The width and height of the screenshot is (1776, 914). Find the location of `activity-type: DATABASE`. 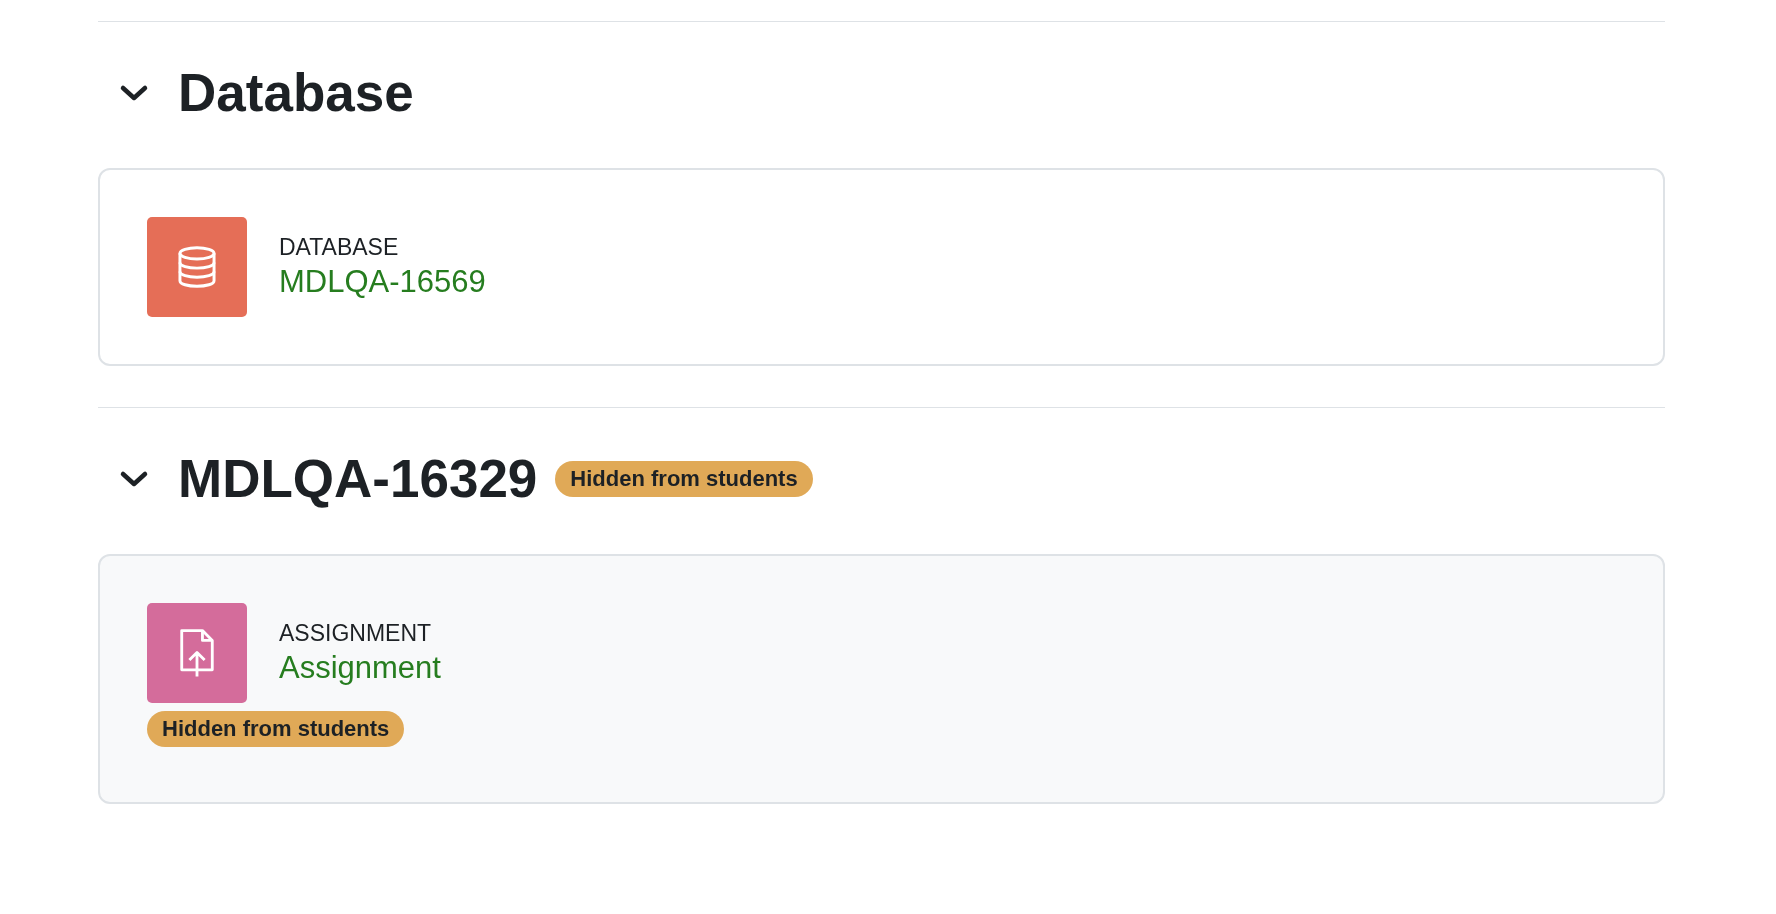

activity-type: DATABASE is located at coordinates (339, 247).